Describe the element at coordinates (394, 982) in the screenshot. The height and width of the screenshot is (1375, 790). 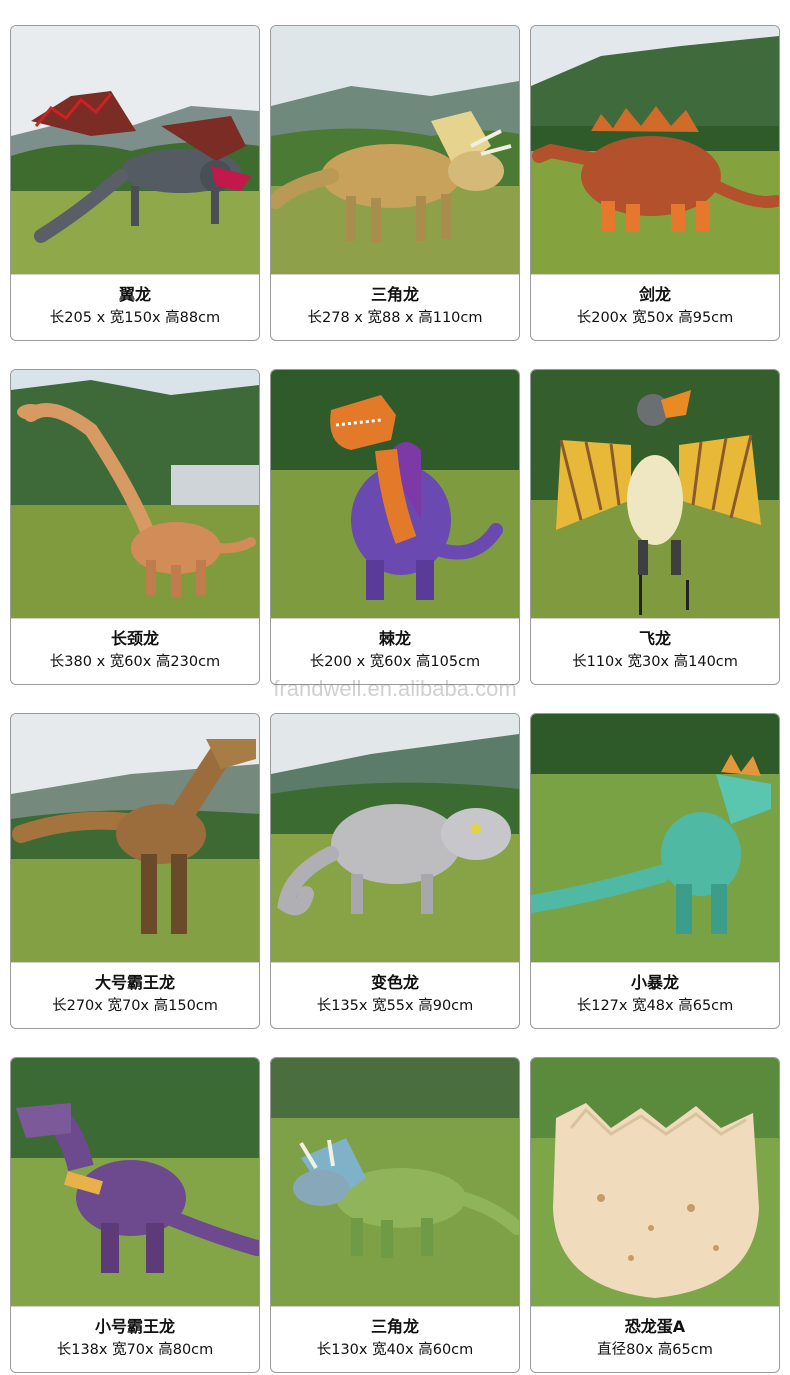
I see `product-name: 变色龙` at that location.